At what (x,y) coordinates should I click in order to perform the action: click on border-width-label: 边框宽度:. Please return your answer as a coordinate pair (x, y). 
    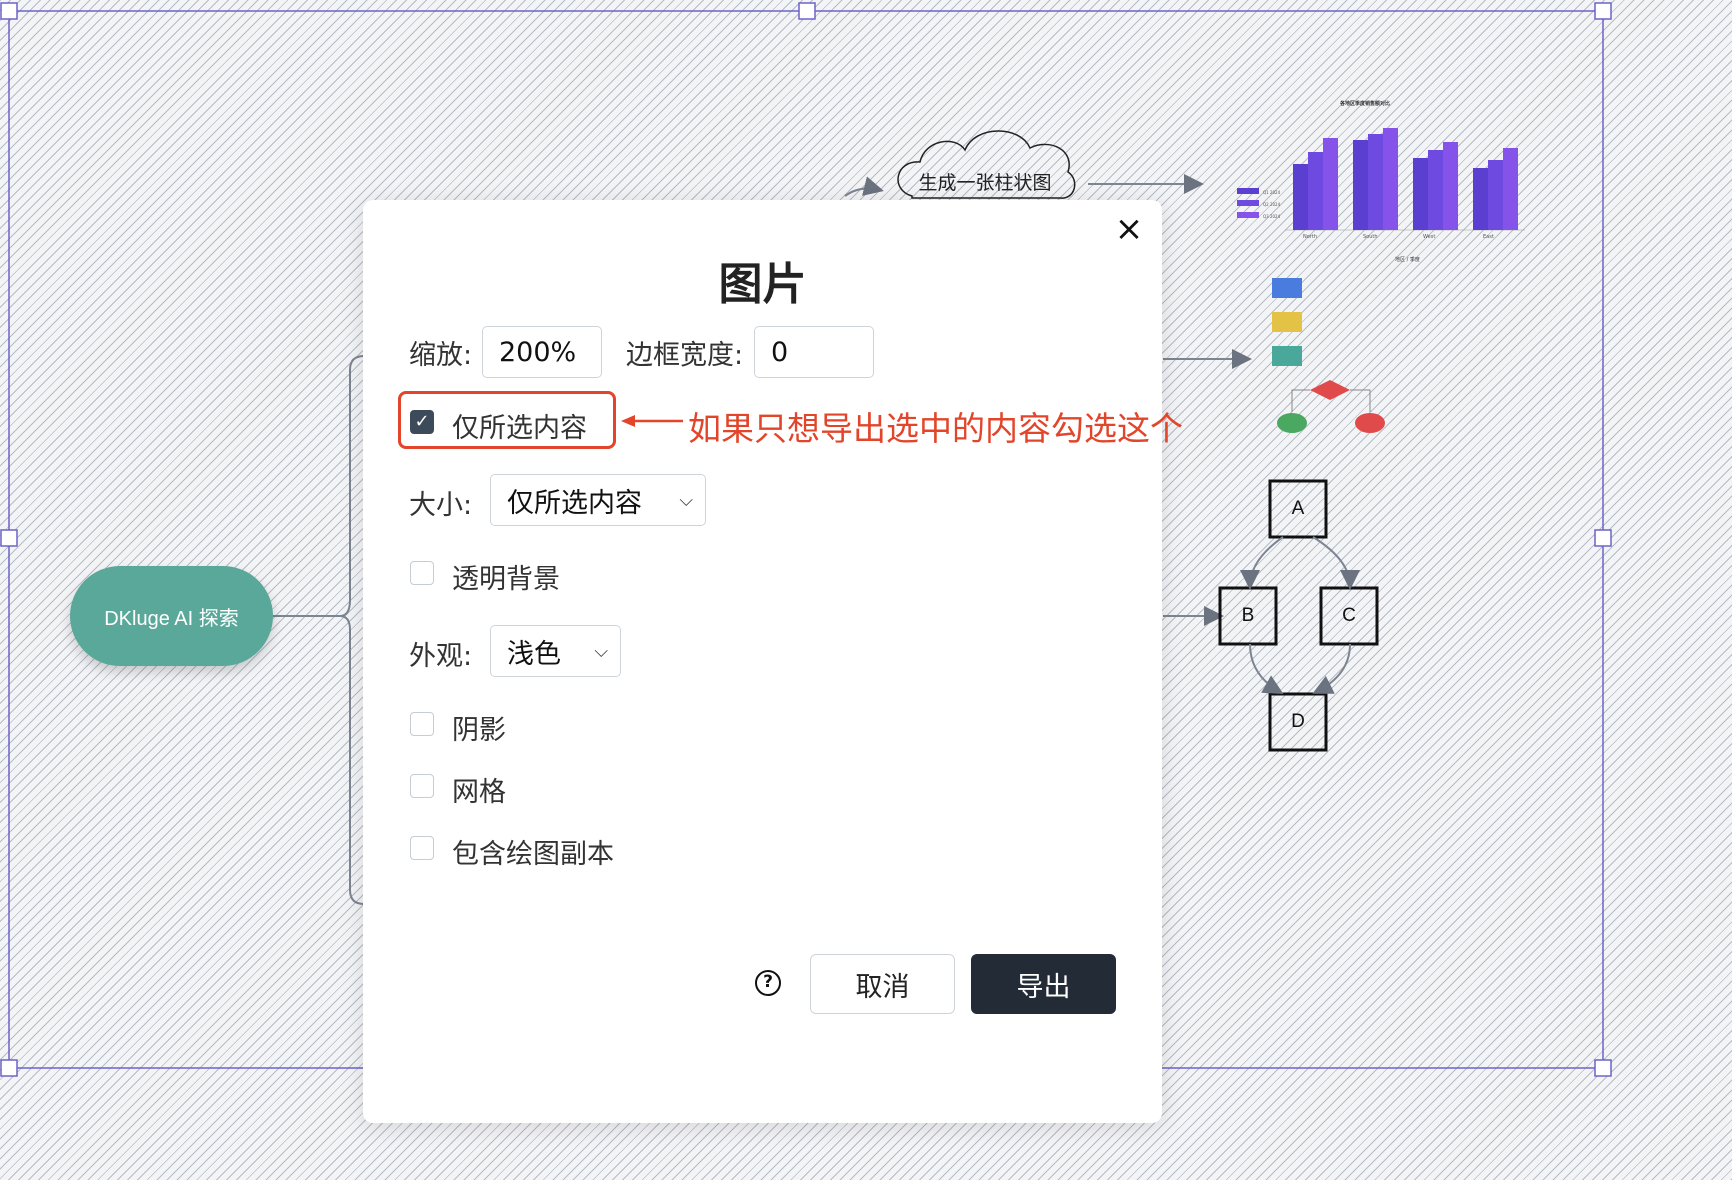
    Looking at the image, I should click on (685, 355).